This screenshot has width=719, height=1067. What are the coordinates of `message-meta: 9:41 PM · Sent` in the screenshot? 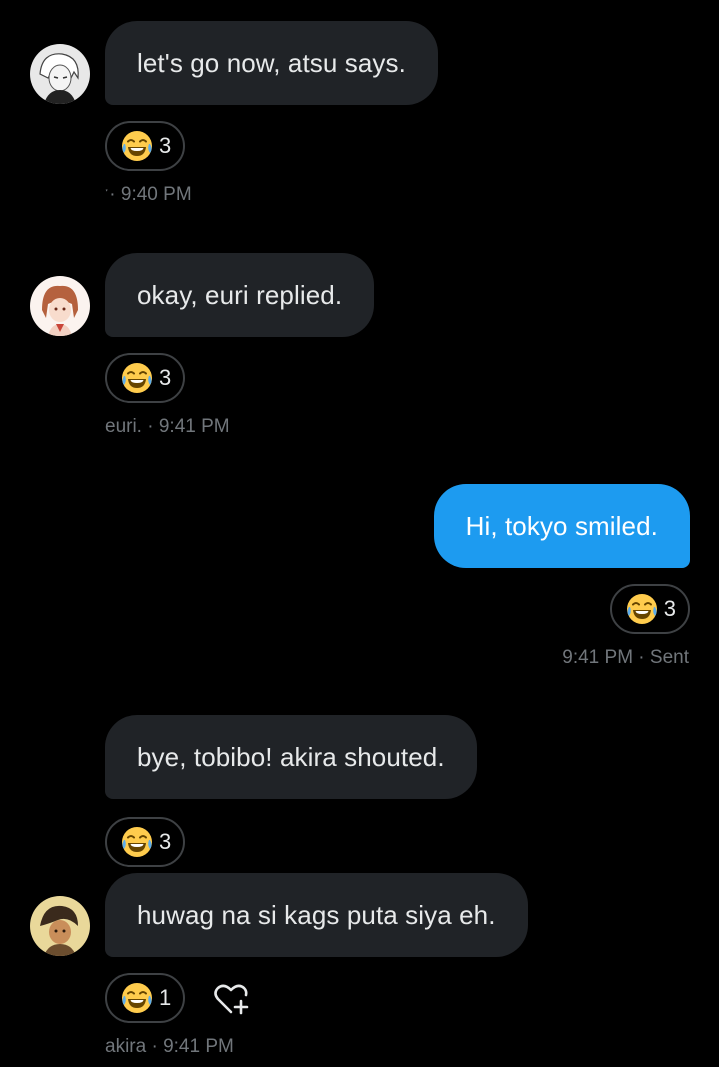 It's located at (625, 657).